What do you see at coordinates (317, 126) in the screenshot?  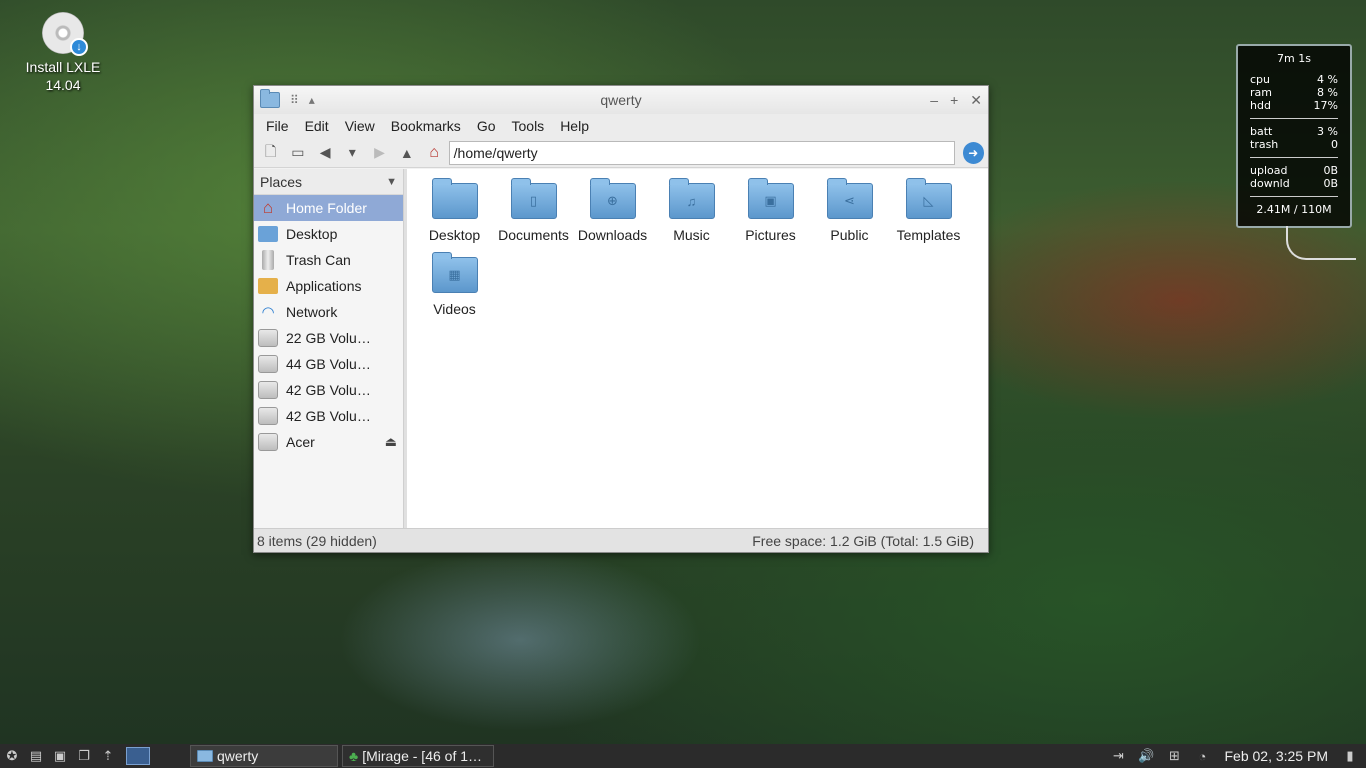 I see `menu-edit: Edit` at bounding box center [317, 126].